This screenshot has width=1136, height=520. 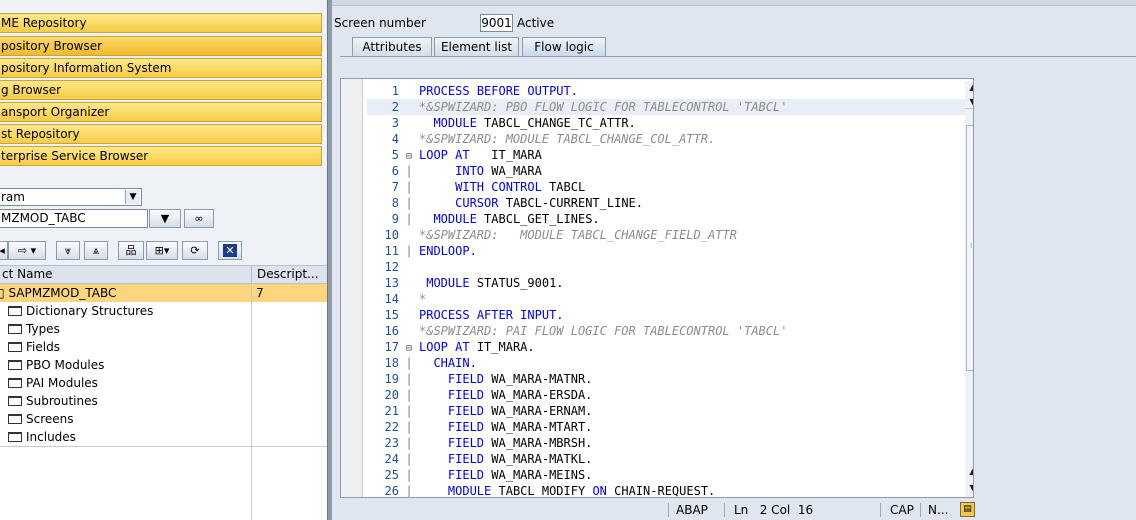 What do you see at coordinates (667, 171) in the screenshot?
I see `code-line: 6 │ INTO WA_MARA` at bounding box center [667, 171].